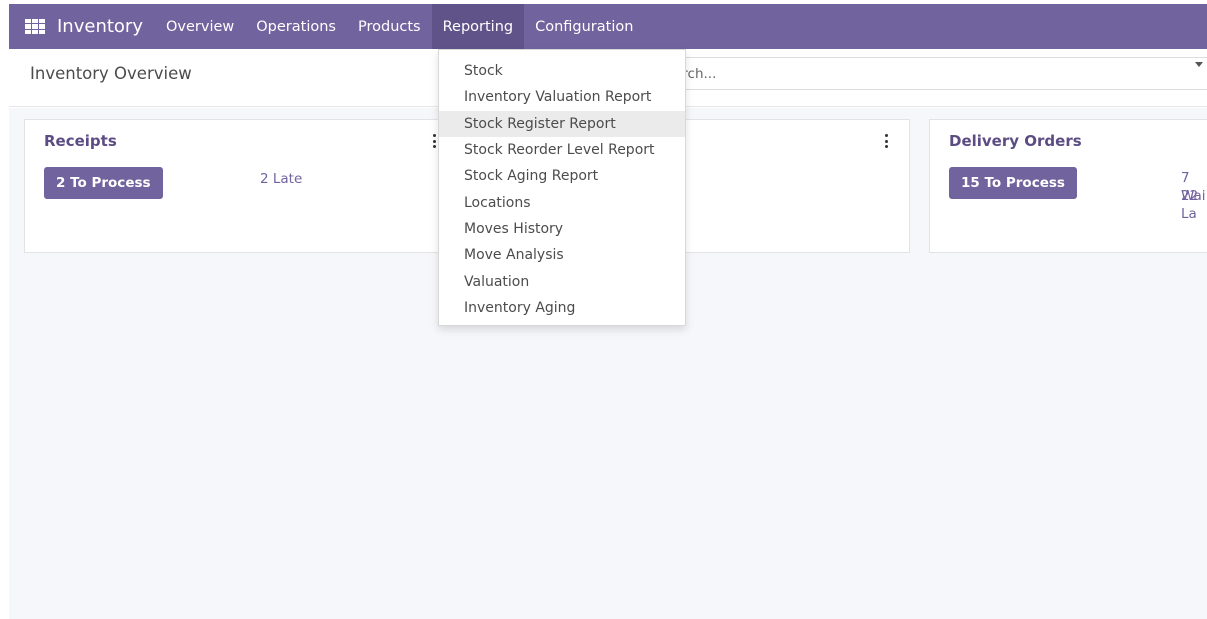 This screenshot has height=619, width=1207. What do you see at coordinates (562, 281) in the screenshot?
I see `menu-item-valuation: Valuation` at bounding box center [562, 281].